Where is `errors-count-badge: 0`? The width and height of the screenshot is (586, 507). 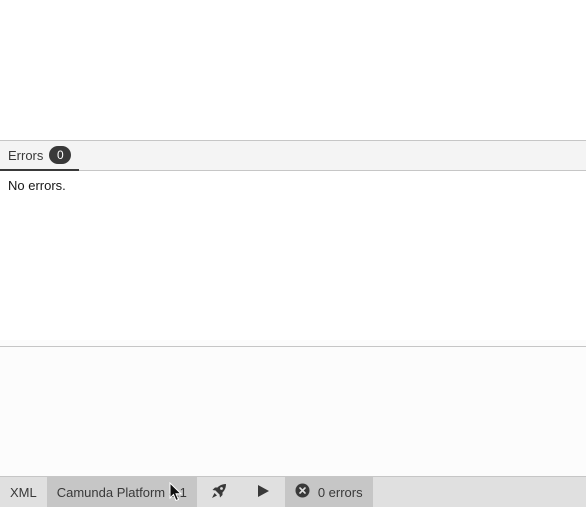 errors-count-badge: 0 is located at coordinates (60, 155).